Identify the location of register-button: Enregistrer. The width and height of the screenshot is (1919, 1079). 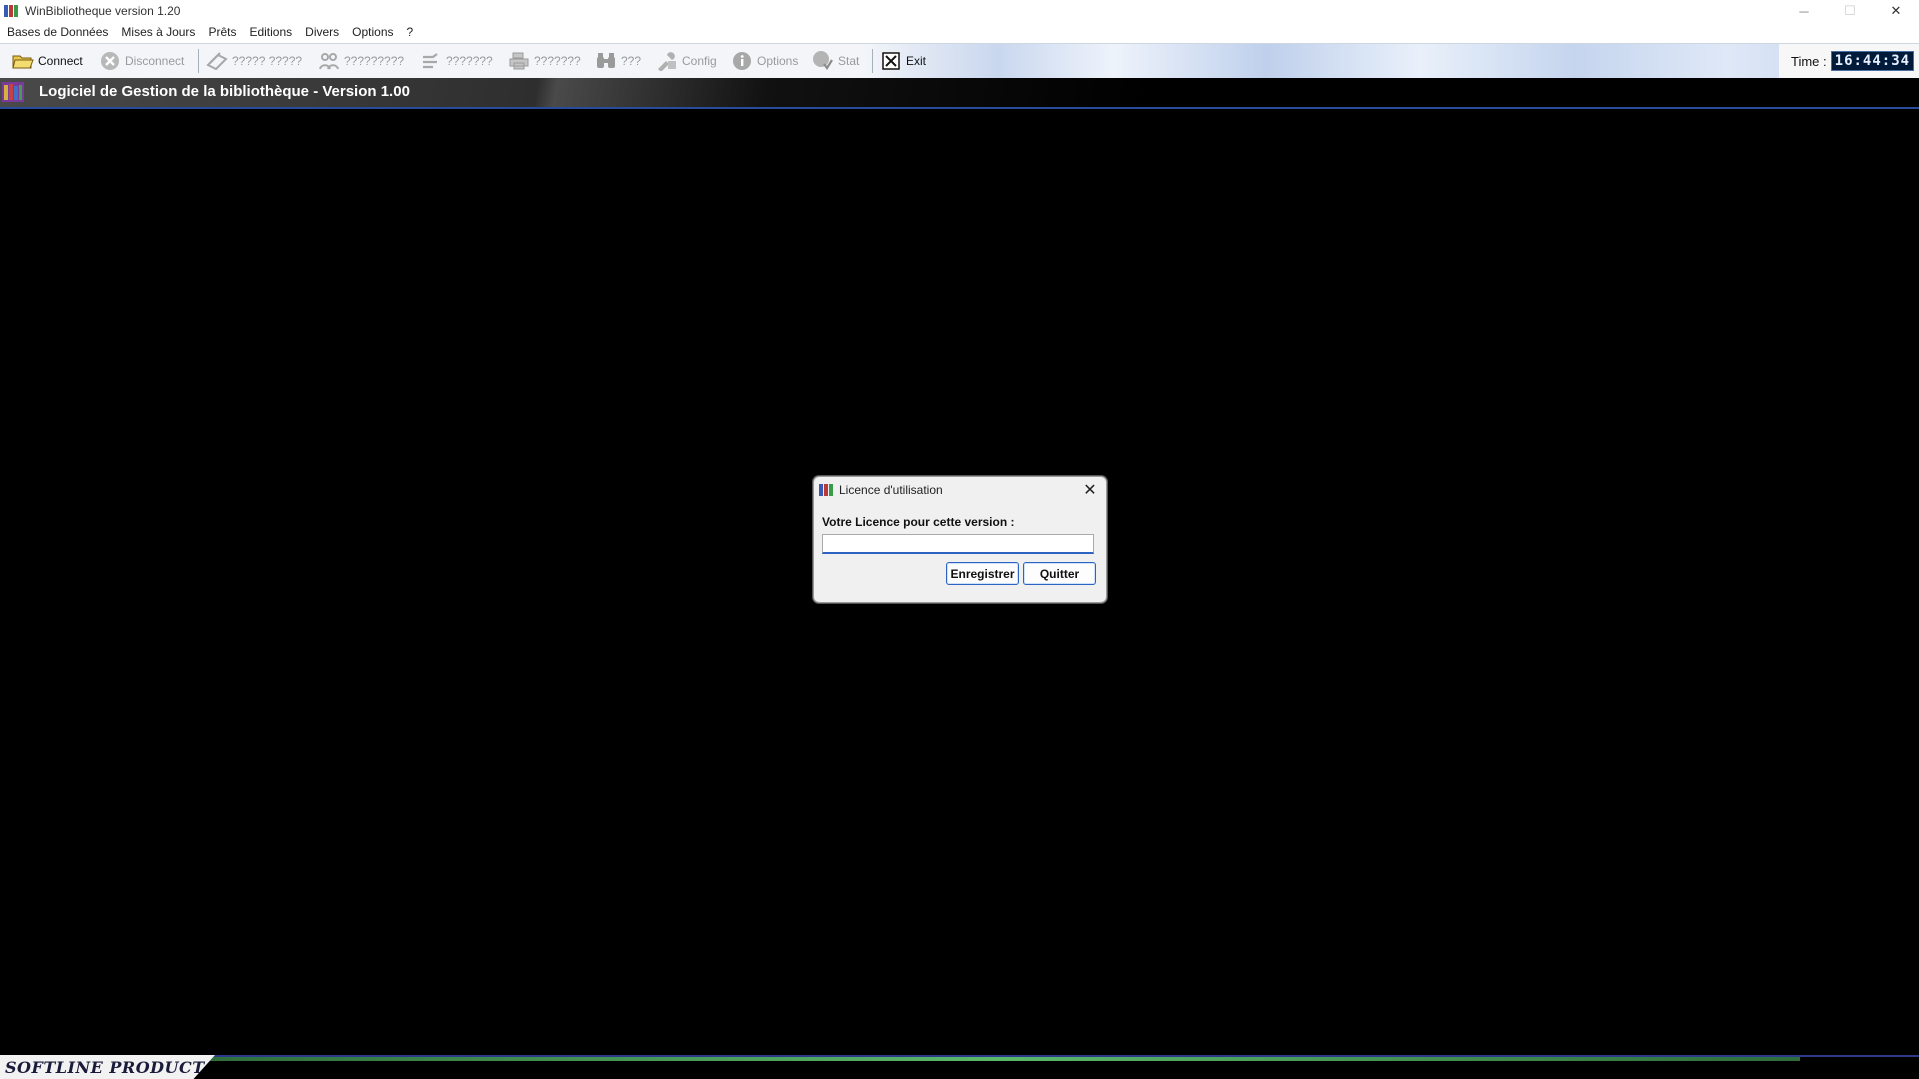
(982, 573).